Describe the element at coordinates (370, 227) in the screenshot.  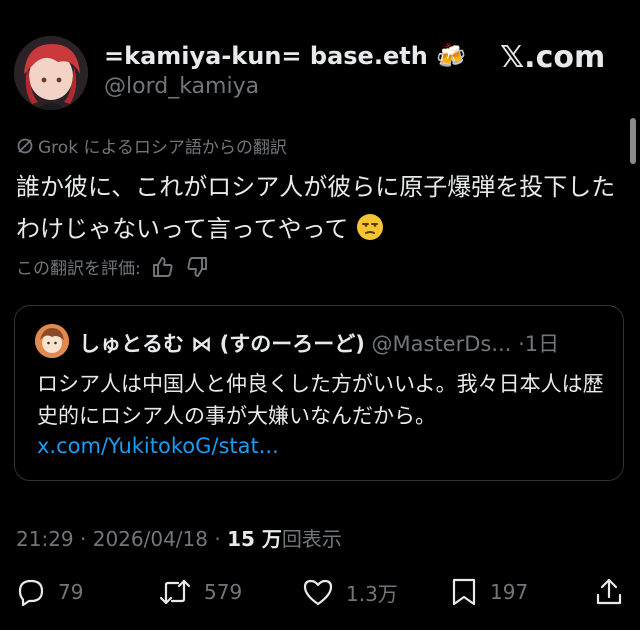
I see `unamused-face-icon` at that location.